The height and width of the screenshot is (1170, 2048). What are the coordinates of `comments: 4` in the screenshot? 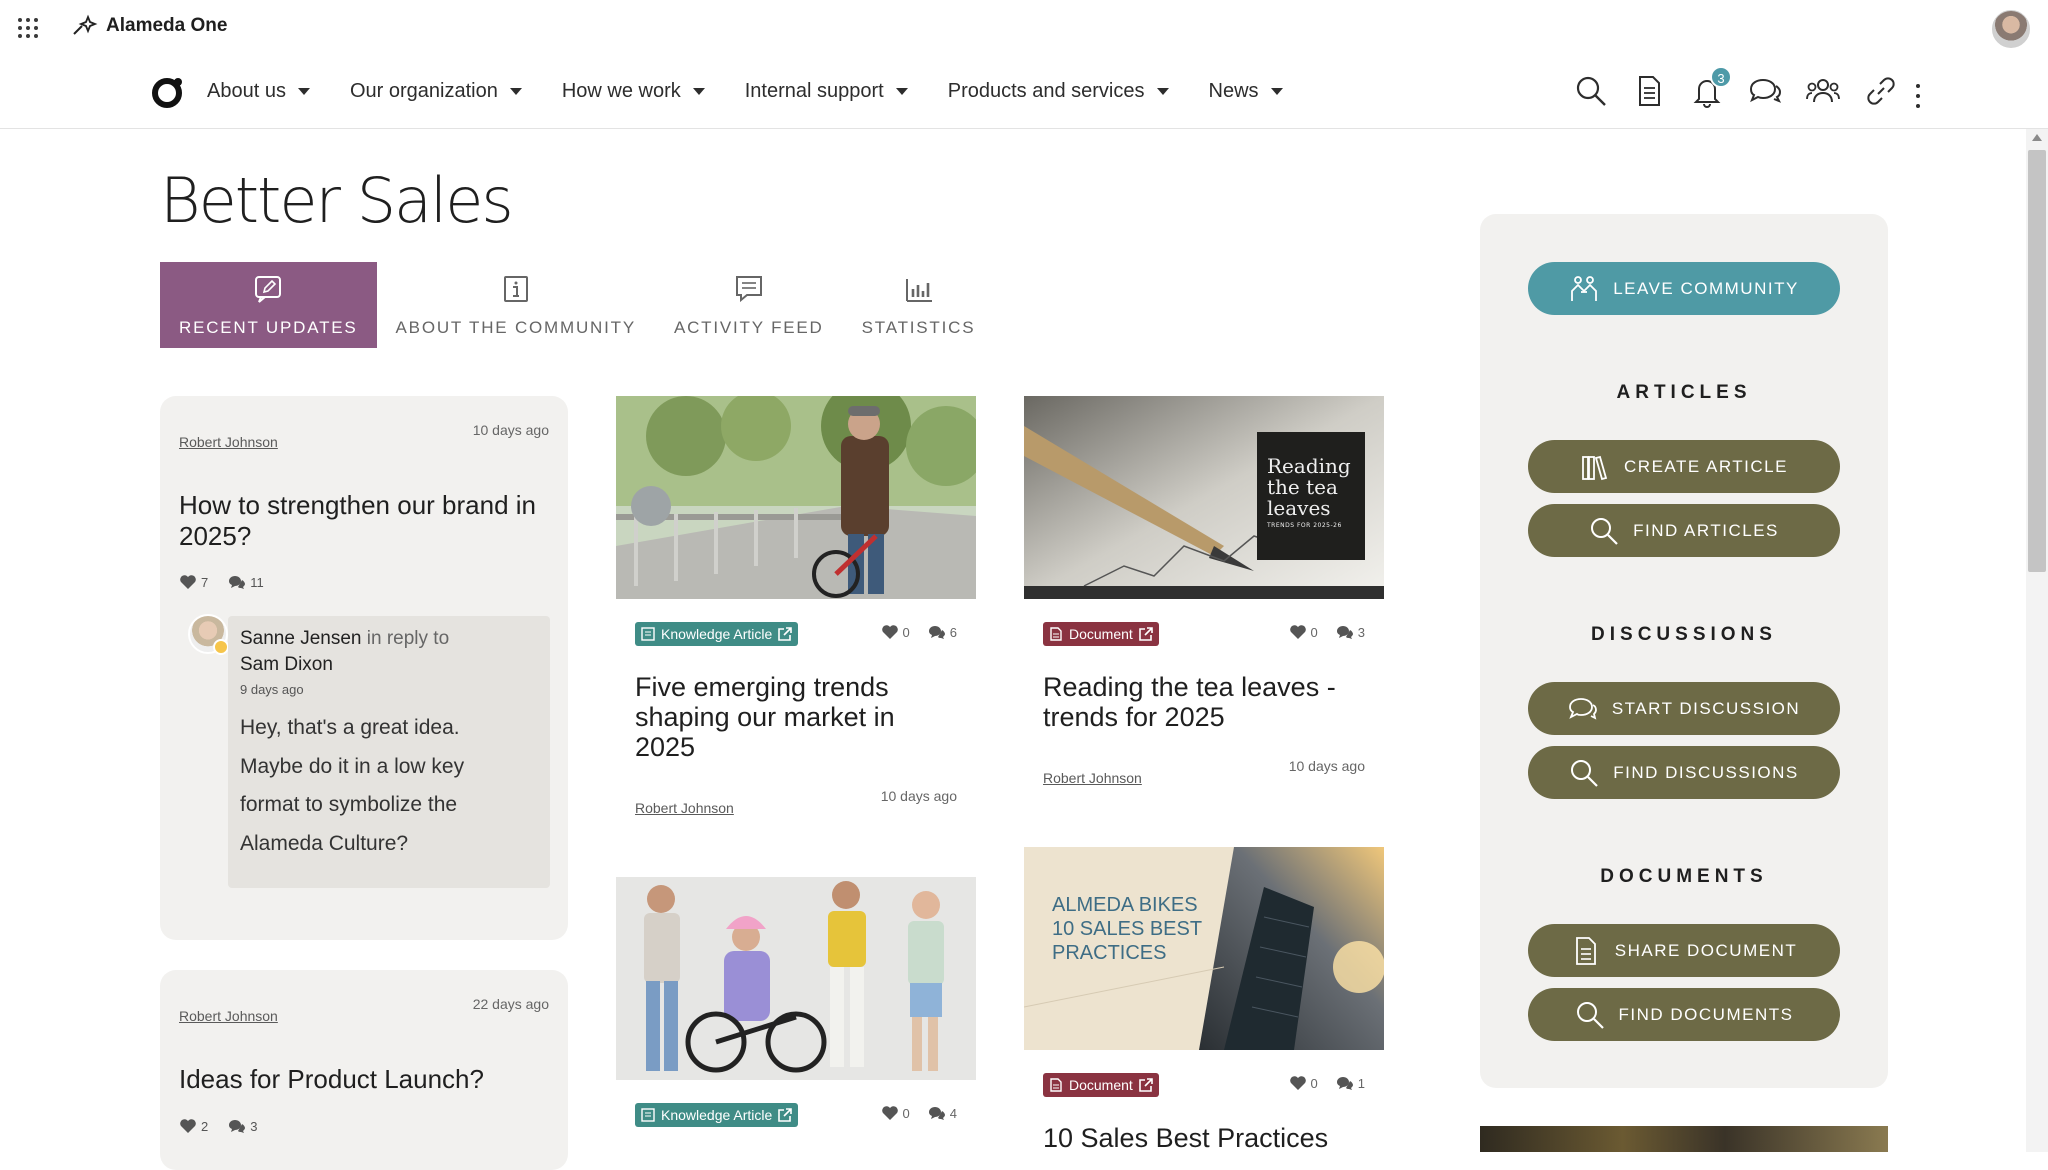 It's located at (942, 1113).